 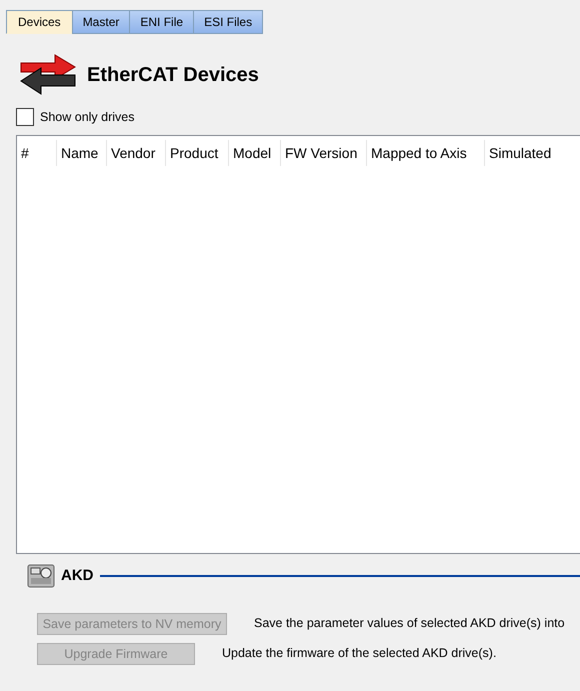 What do you see at coordinates (101, 22) in the screenshot?
I see `tab: Master` at bounding box center [101, 22].